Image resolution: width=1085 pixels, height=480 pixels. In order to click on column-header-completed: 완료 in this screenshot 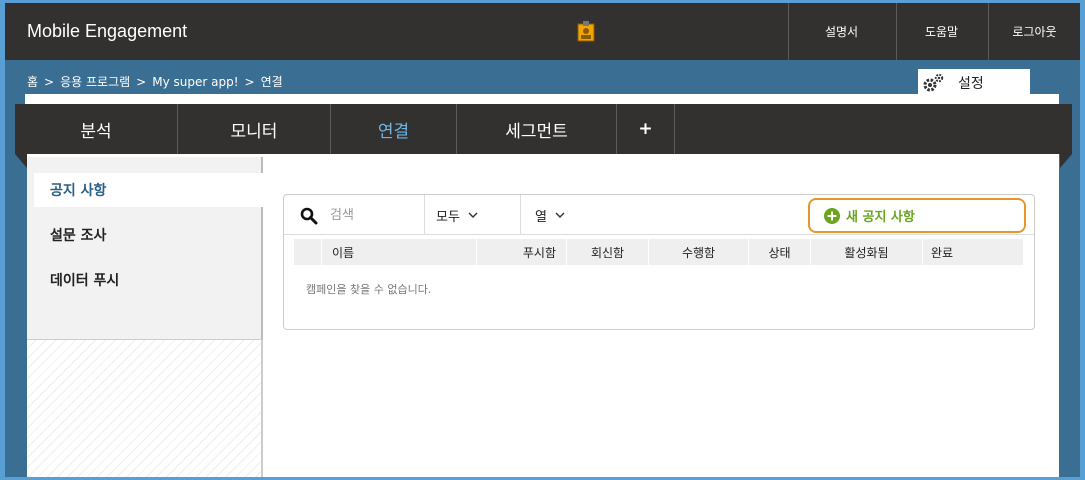, I will do `click(972, 252)`.